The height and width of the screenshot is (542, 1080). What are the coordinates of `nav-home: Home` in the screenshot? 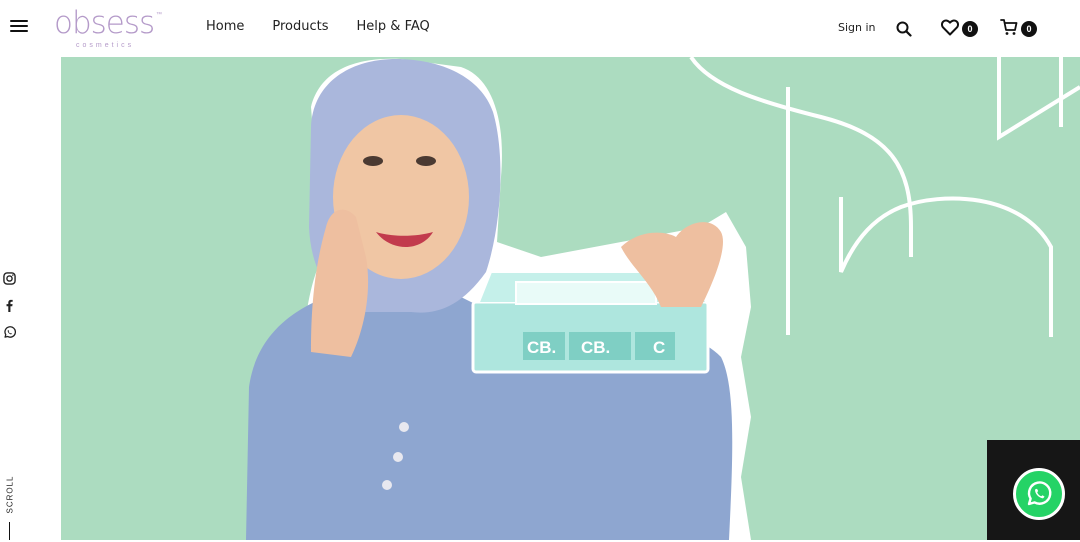 It's located at (225, 26).